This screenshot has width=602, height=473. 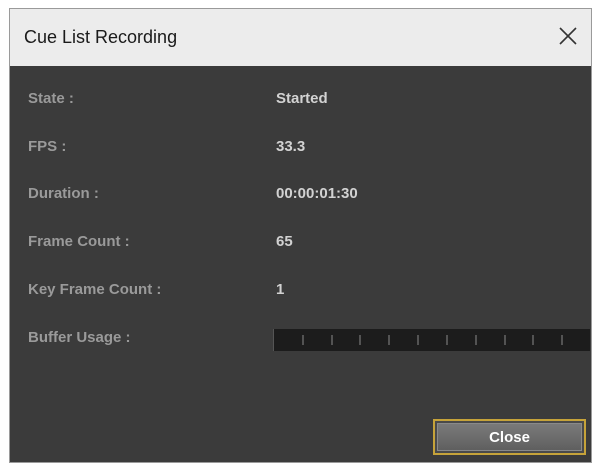 What do you see at coordinates (300, 292) in the screenshot?
I see `key-frame-count-row: Key Frame Count : 1` at bounding box center [300, 292].